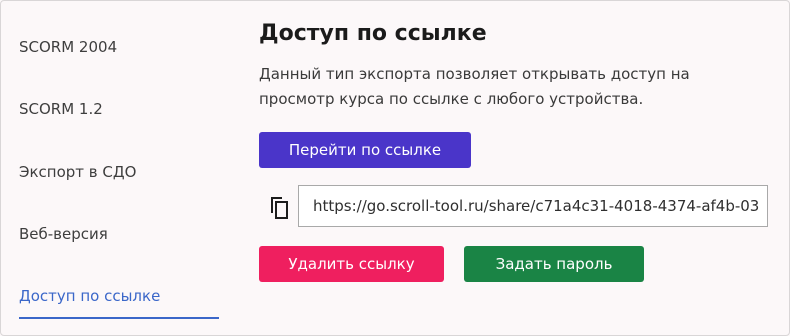 The image size is (790, 336). I want to click on sidebar-item-link-access: Доступ по ссылке, so click(89, 296).